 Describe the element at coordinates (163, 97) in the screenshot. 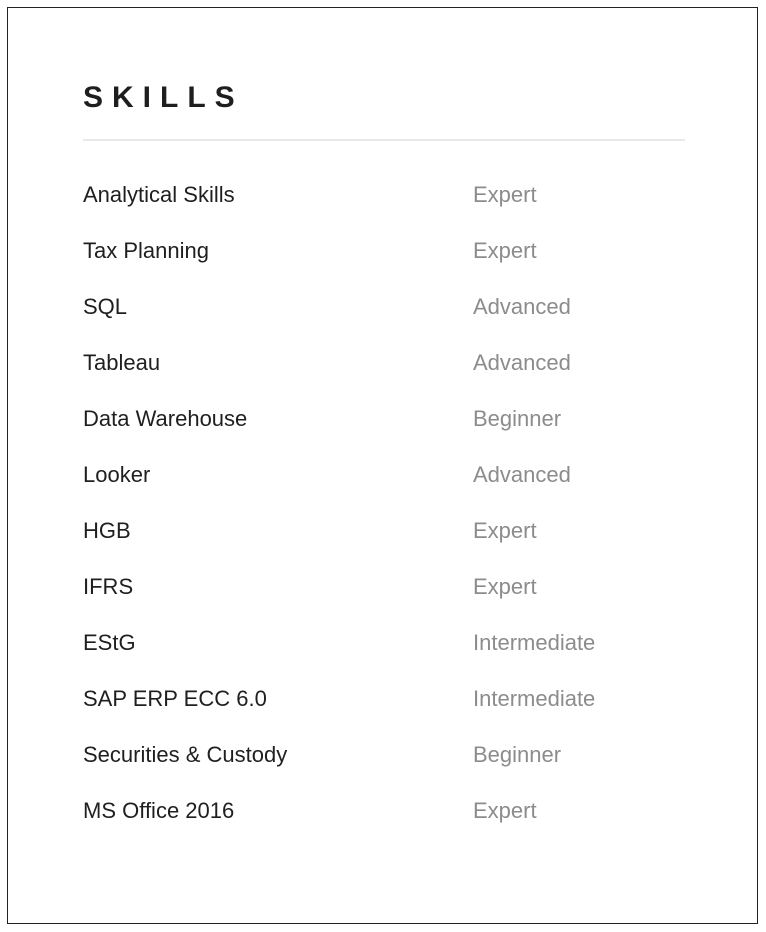

I see `page-title: SKILLS` at that location.